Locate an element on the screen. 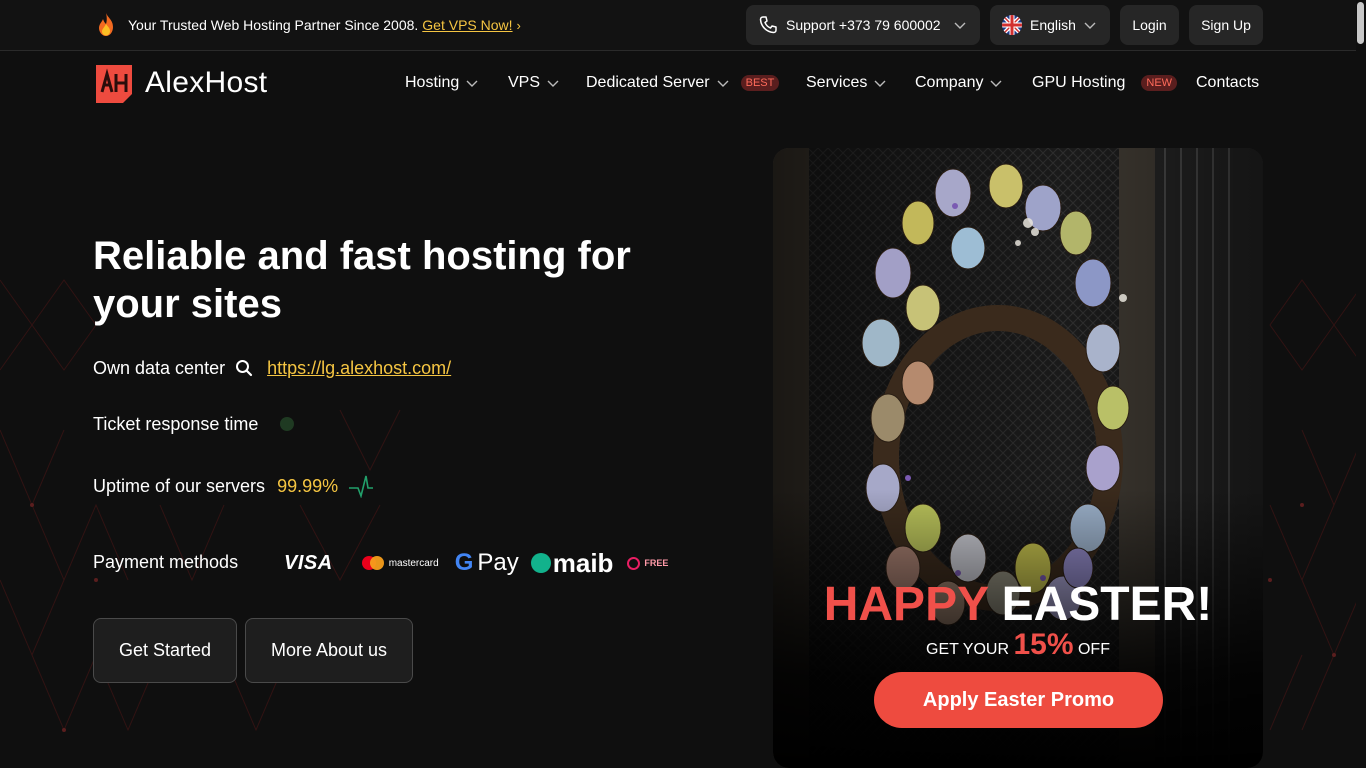 This screenshot has height=768, width=1366. scrollbar-thumb is located at coordinates (1360, 23).